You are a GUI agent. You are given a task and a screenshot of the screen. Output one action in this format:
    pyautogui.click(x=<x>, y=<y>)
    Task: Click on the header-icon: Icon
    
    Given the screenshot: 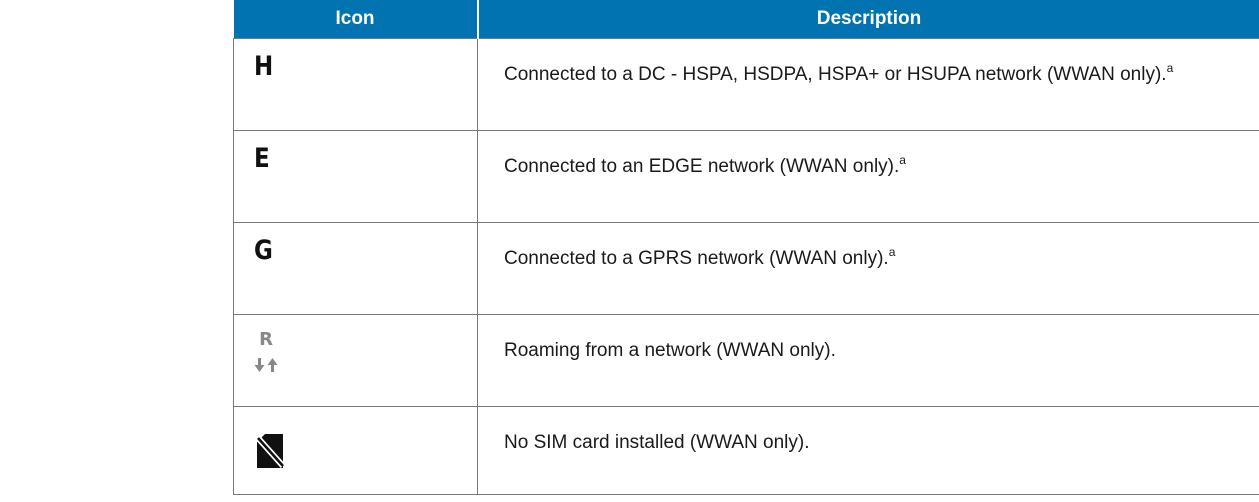 What is the action you would take?
    pyautogui.click(x=356, y=19)
    